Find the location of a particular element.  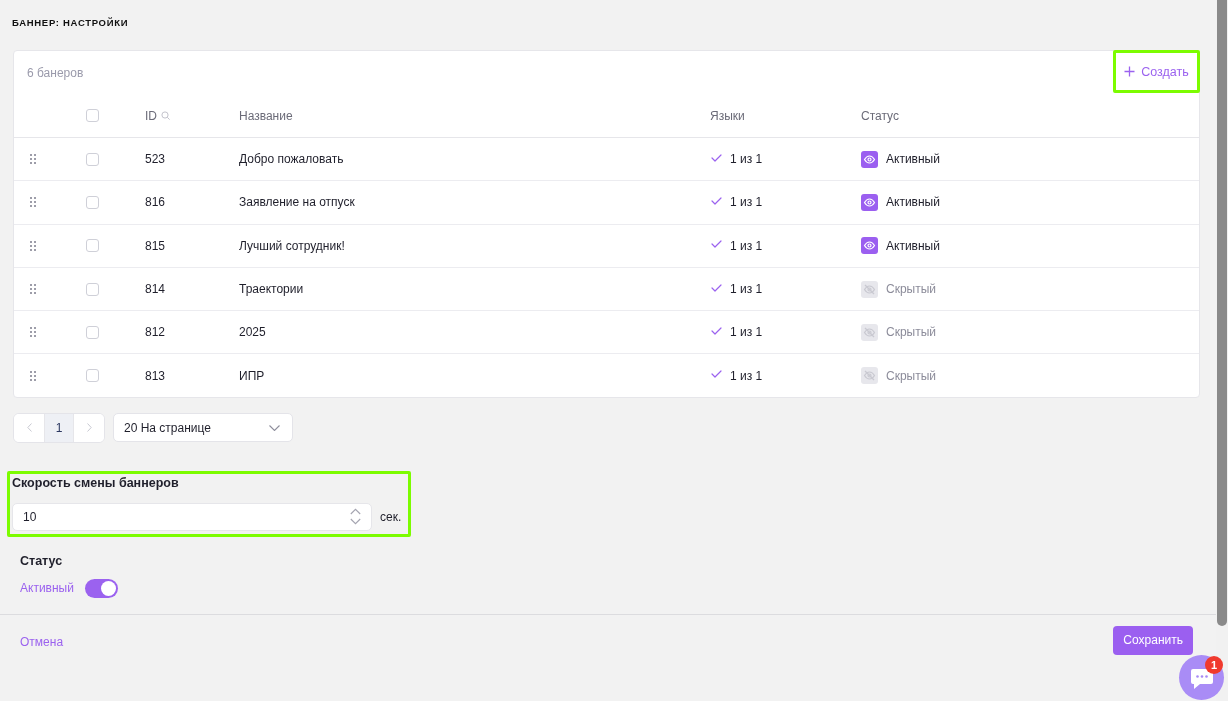

search-icon is located at coordinates (165, 115).